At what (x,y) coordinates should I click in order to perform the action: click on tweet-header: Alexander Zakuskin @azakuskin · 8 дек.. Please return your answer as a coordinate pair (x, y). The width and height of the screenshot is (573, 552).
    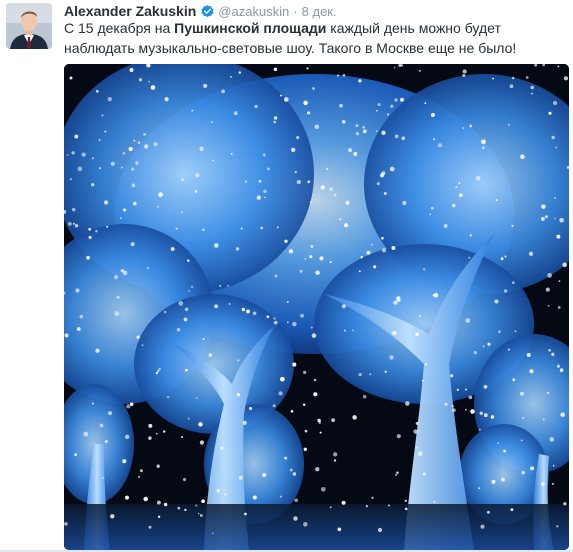
    Looking at the image, I should click on (200, 11).